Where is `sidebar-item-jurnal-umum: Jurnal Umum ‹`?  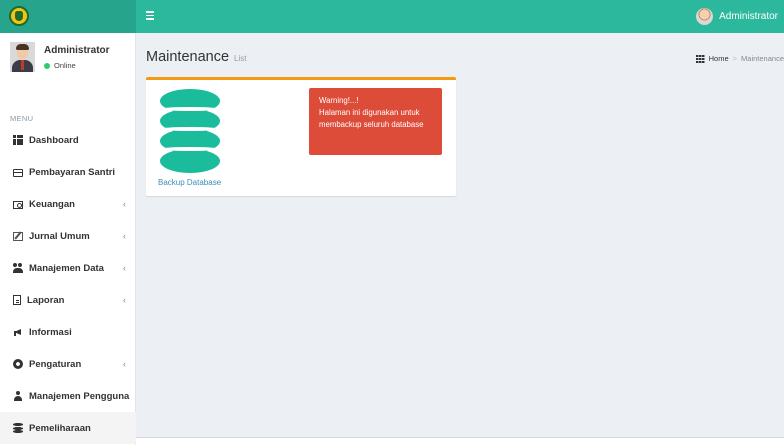 sidebar-item-jurnal-umum: Jurnal Umum ‹ is located at coordinates (68, 236).